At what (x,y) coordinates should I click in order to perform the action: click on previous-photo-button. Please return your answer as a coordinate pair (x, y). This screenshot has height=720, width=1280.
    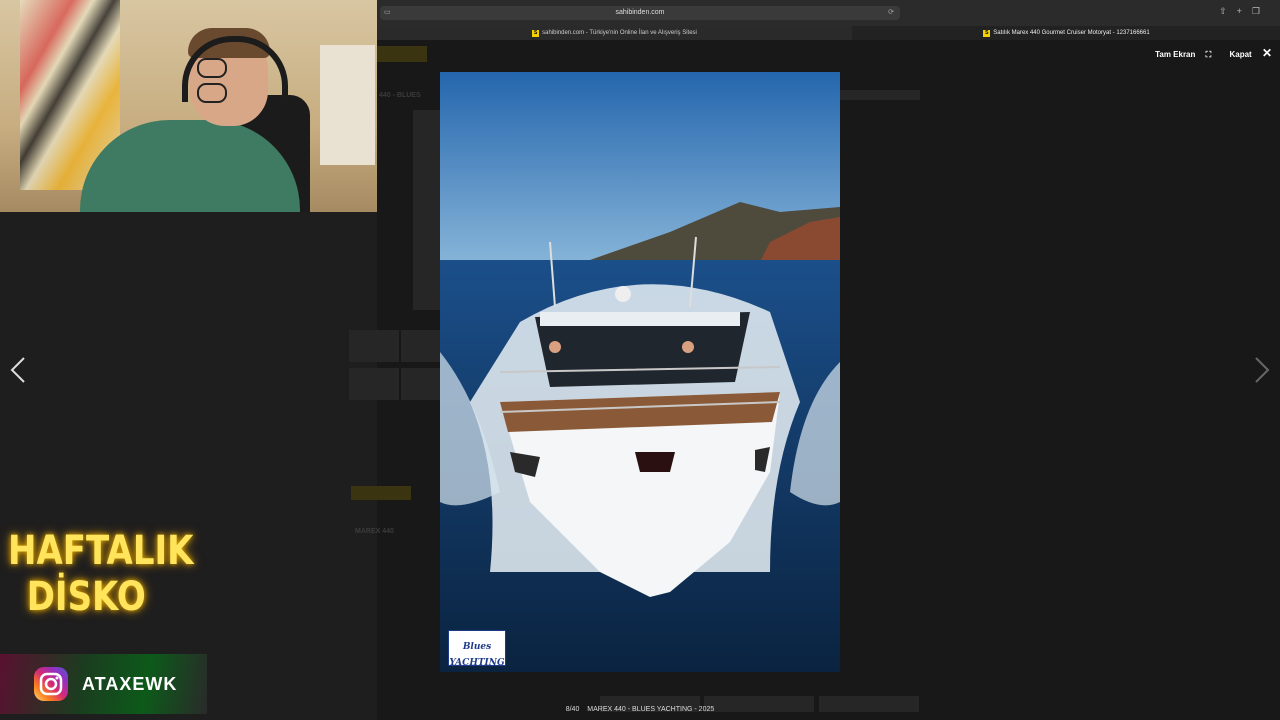
    Looking at the image, I should click on (19, 370).